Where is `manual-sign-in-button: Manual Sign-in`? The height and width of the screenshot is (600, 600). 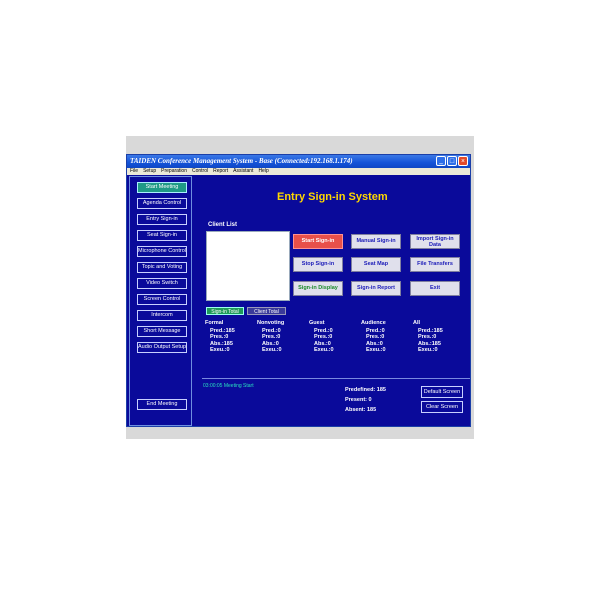
manual-sign-in-button: Manual Sign-in is located at coordinates (376, 241).